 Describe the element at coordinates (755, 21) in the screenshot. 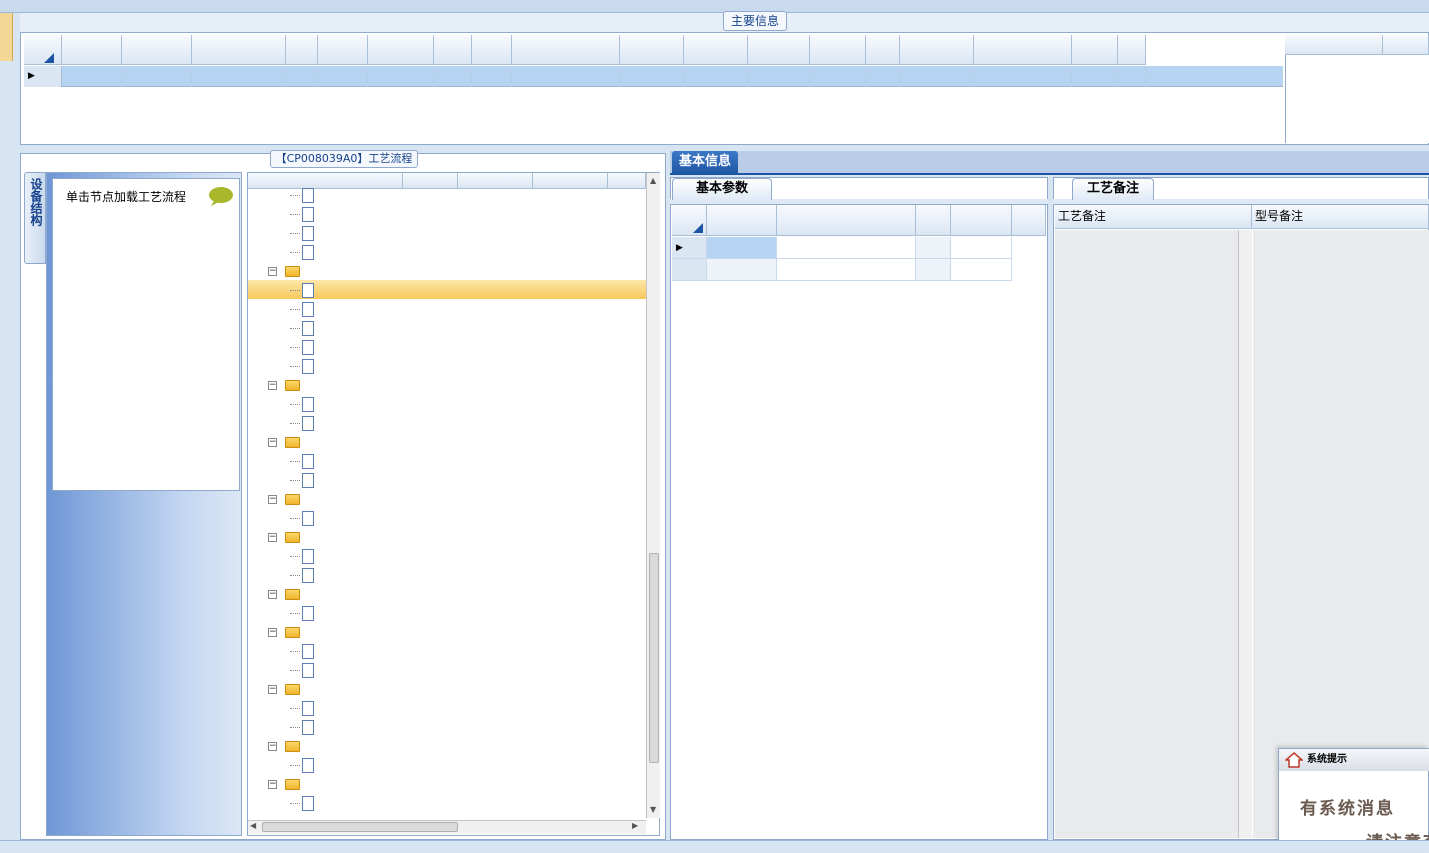

I see `main-info-title: 主要信息` at that location.